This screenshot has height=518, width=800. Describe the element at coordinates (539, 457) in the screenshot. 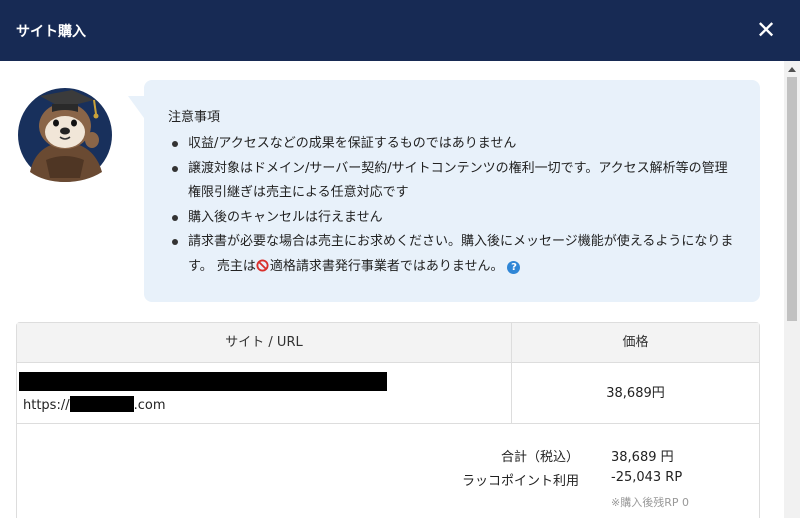

I see `total-label: 合計（税込）` at that location.